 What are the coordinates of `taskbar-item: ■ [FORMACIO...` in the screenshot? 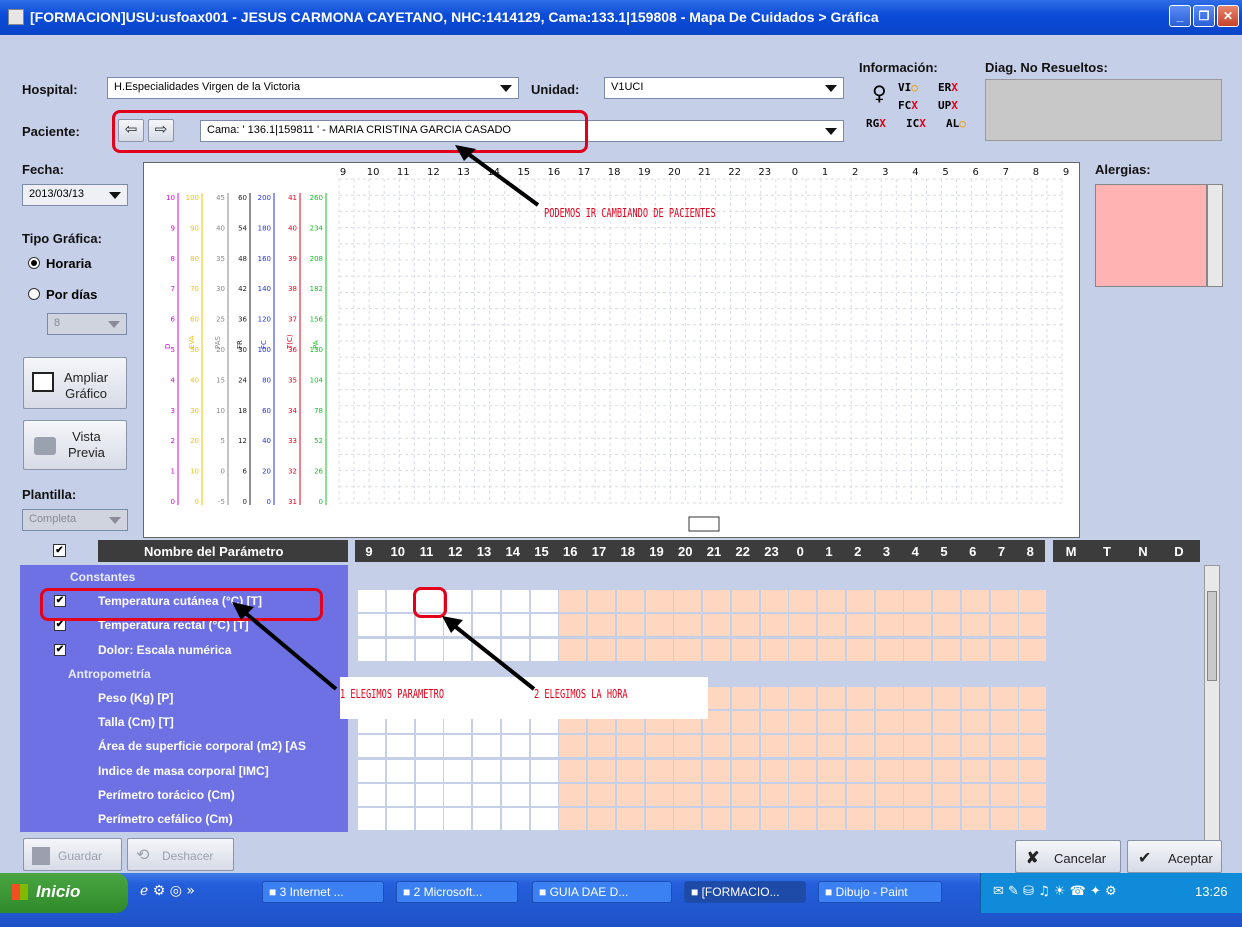 It's located at (745, 892).